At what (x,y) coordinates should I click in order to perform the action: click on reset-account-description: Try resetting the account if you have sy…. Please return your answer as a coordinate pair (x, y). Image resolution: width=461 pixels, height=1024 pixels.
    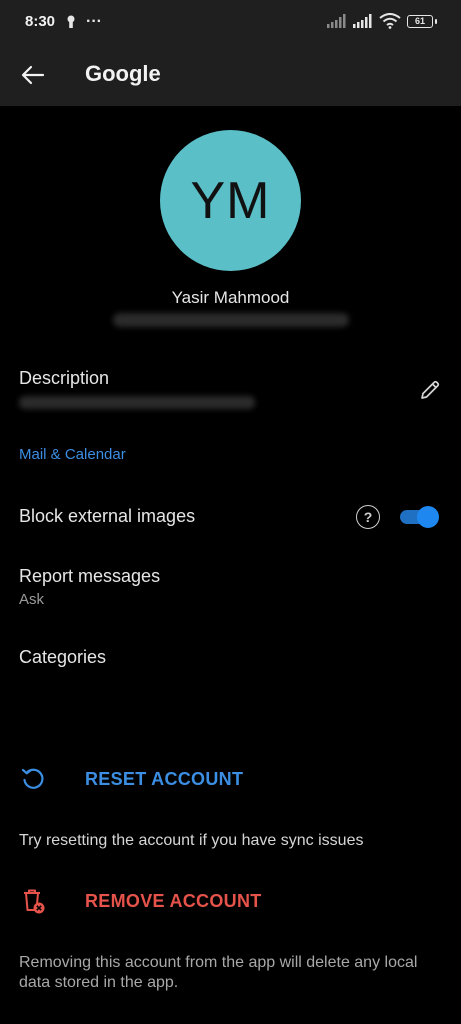
    Looking at the image, I should click on (191, 840).